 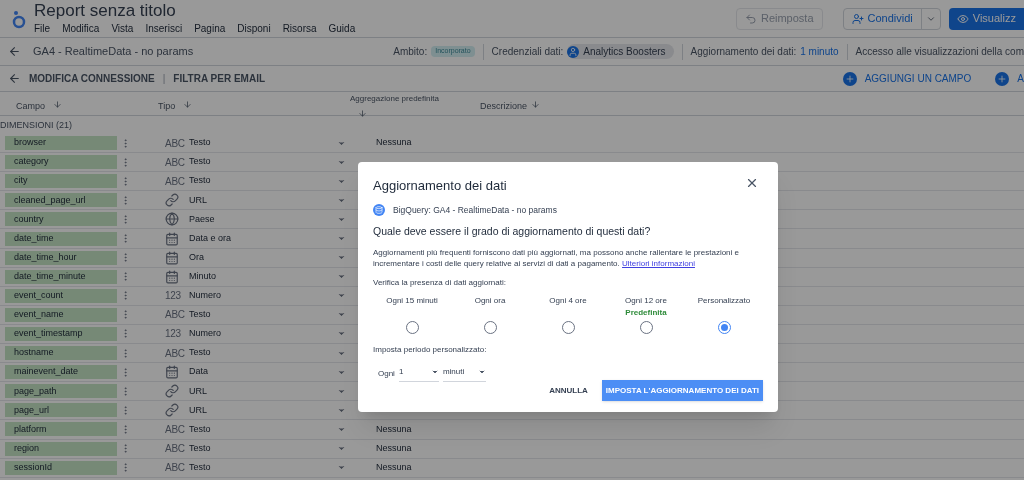 What do you see at coordinates (81, 28) in the screenshot?
I see `menu-item: Modifica` at bounding box center [81, 28].